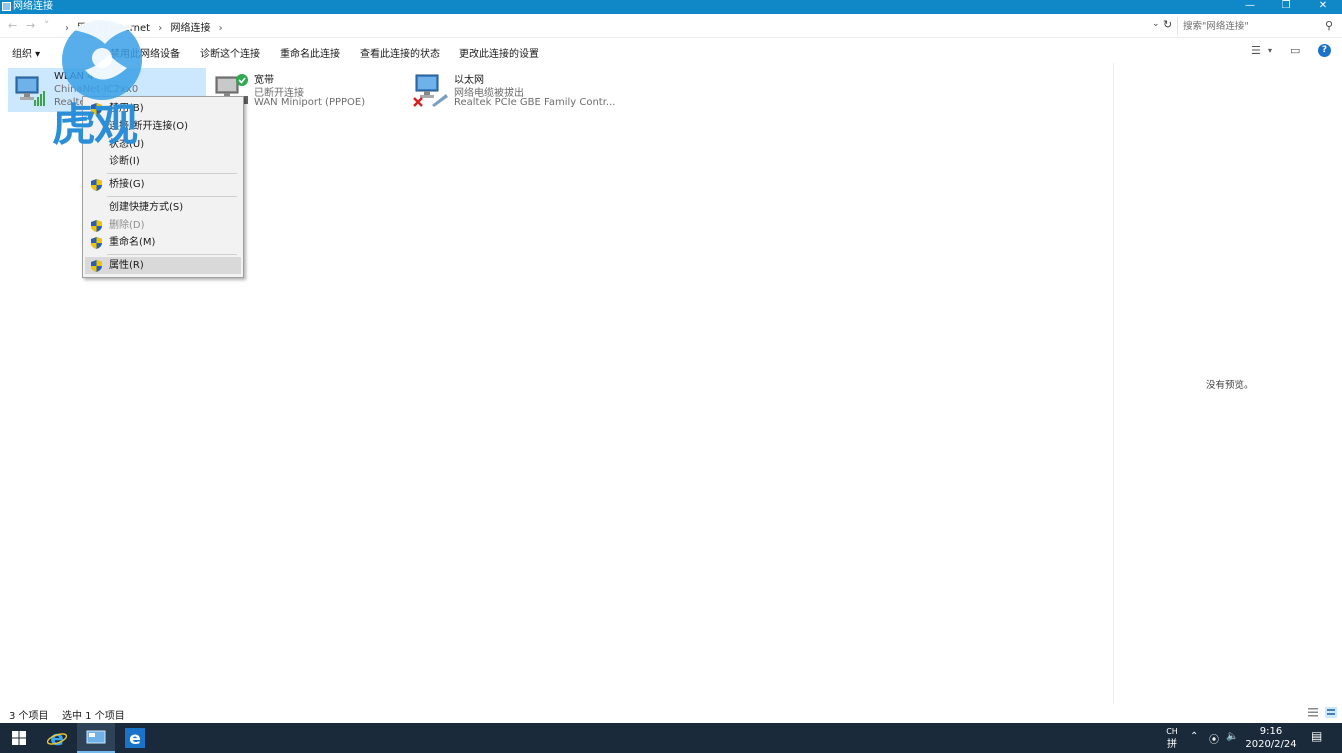 The height and width of the screenshot is (753, 1342). Describe the element at coordinates (1194, 736) in the screenshot. I see `tray-chevron-icon: ⌃` at that location.